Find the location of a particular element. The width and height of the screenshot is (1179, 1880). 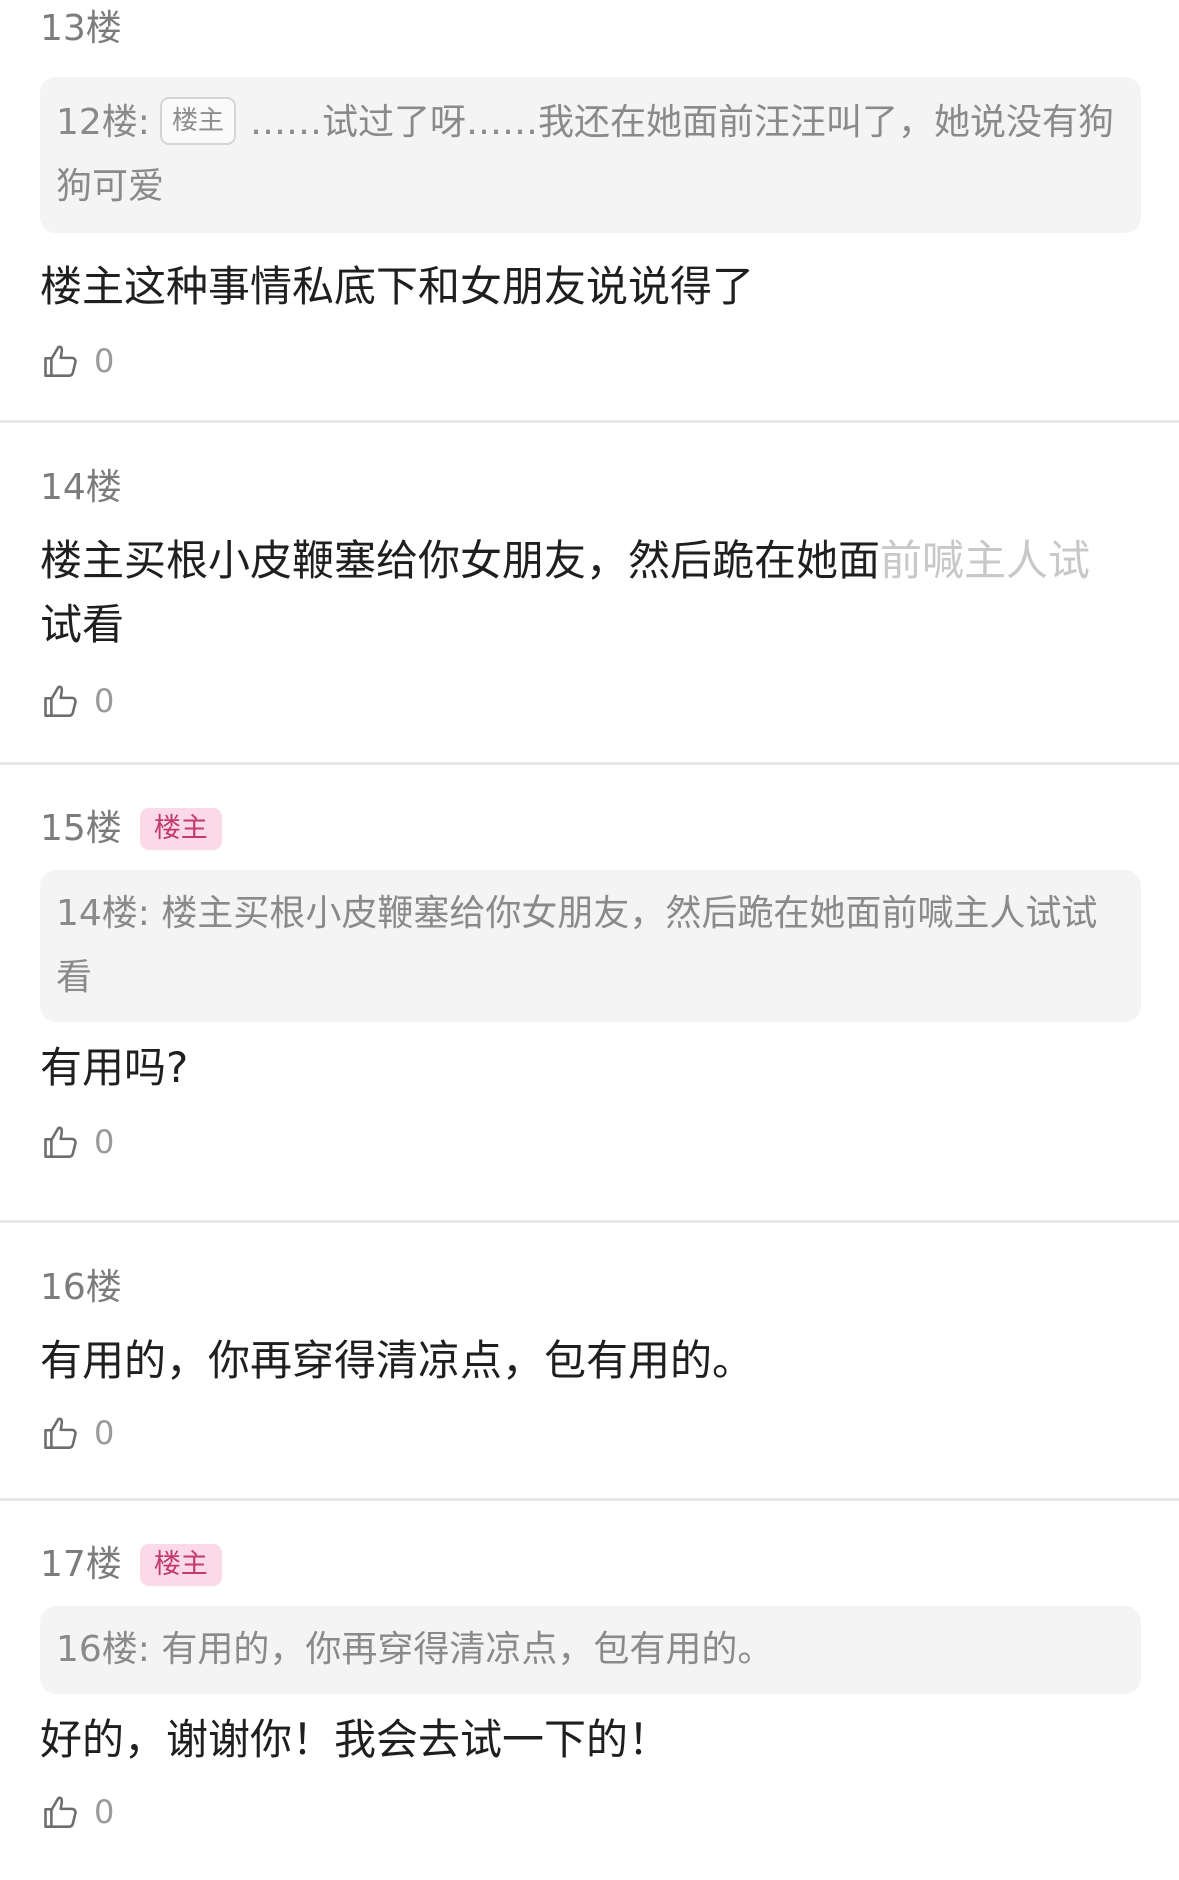

comment-body: 楼主买根小皮鞭塞给你女朋友，然后跪在她面前喊主人试试看 is located at coordinates (592, 593).